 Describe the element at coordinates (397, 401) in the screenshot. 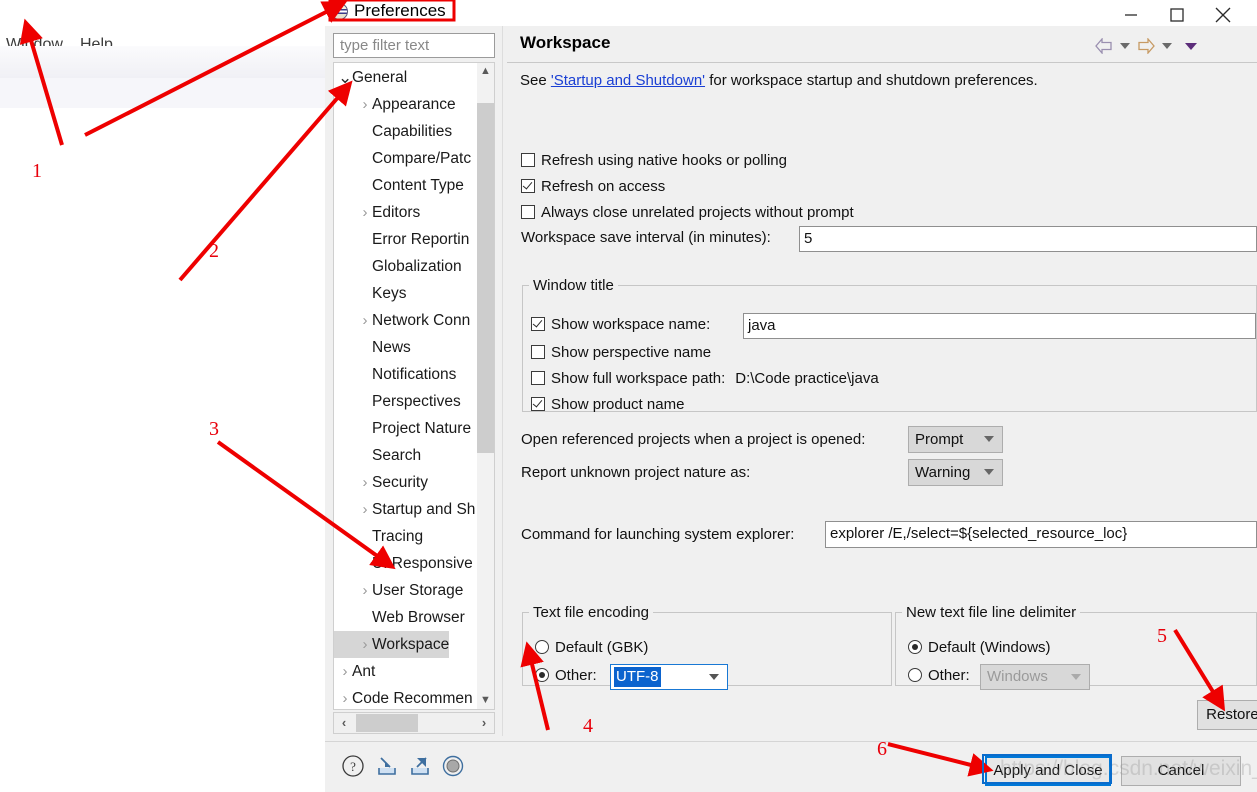

I see `tree-item-perspectives: Perspectives` at that location.